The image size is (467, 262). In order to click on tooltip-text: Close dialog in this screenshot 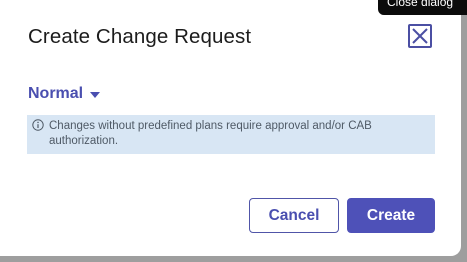, I will do `click(420, 4)`.